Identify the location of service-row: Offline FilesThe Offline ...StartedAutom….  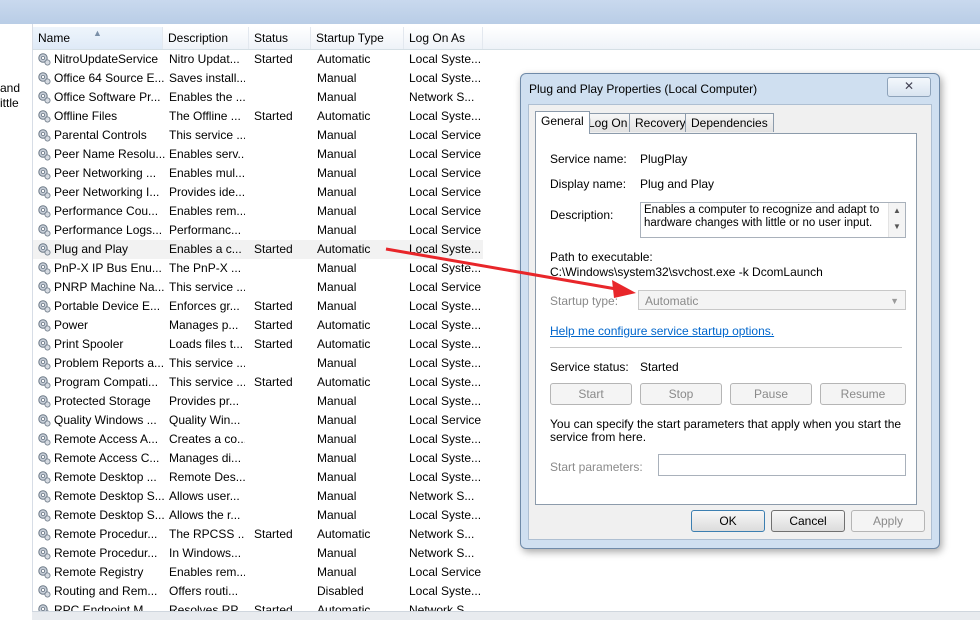
(258, 116).